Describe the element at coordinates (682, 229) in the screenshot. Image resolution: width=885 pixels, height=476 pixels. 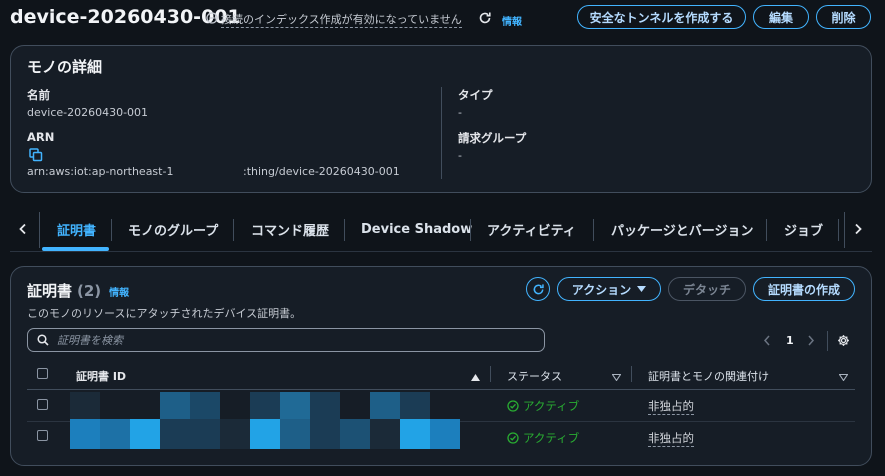
I see `tab-packages-versions: パッケージとバージョン` at that location.